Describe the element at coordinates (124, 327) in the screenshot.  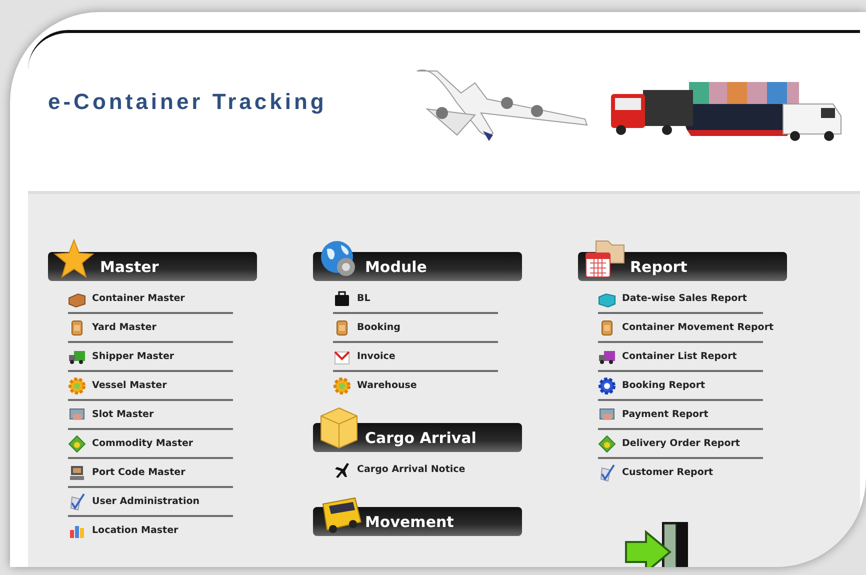
I see `menu-link: Yard Master` at that location.